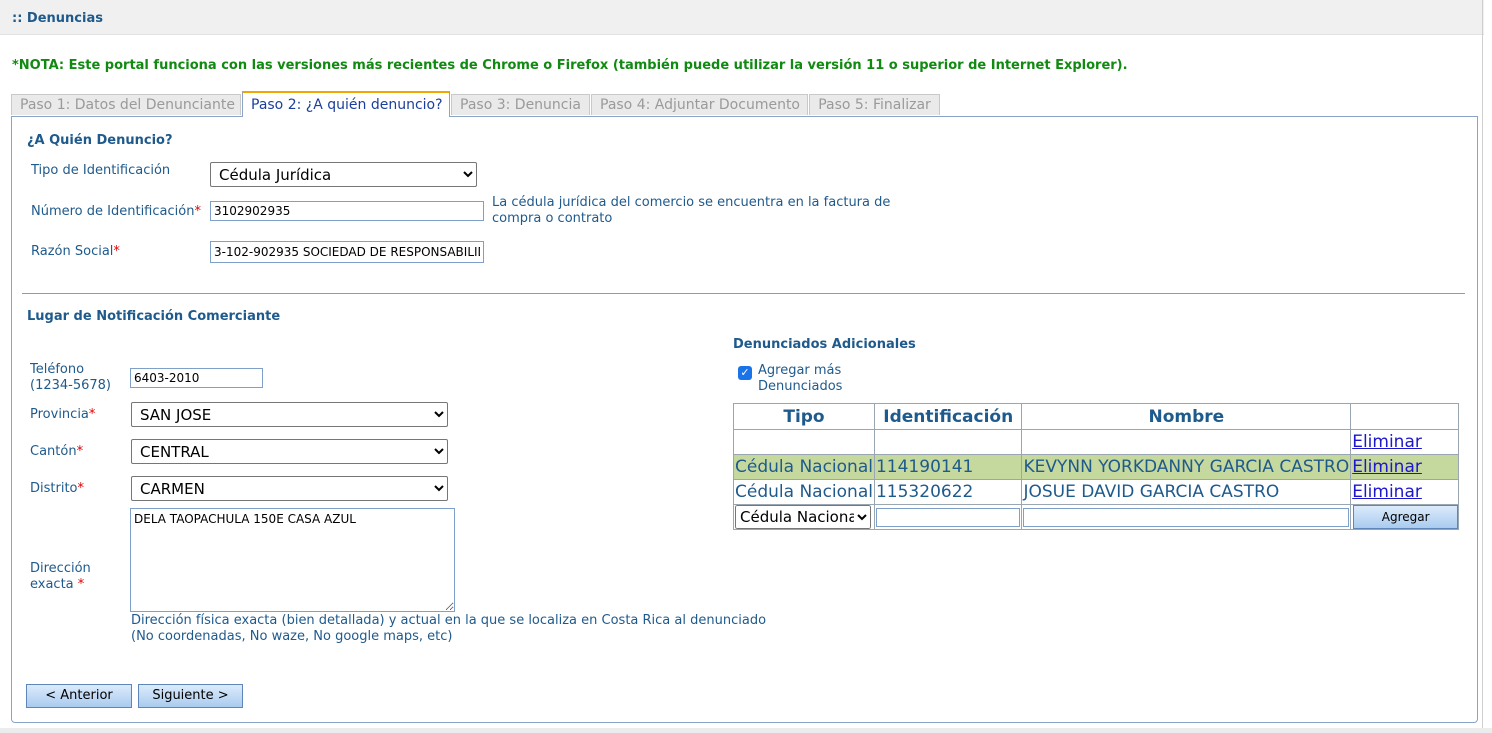  What do you see at coordinates (126, 104) in the screenshot?
I see `tab-paso-1: Paso 1: Datos del Denunciante` at bounding box center [126, 104].